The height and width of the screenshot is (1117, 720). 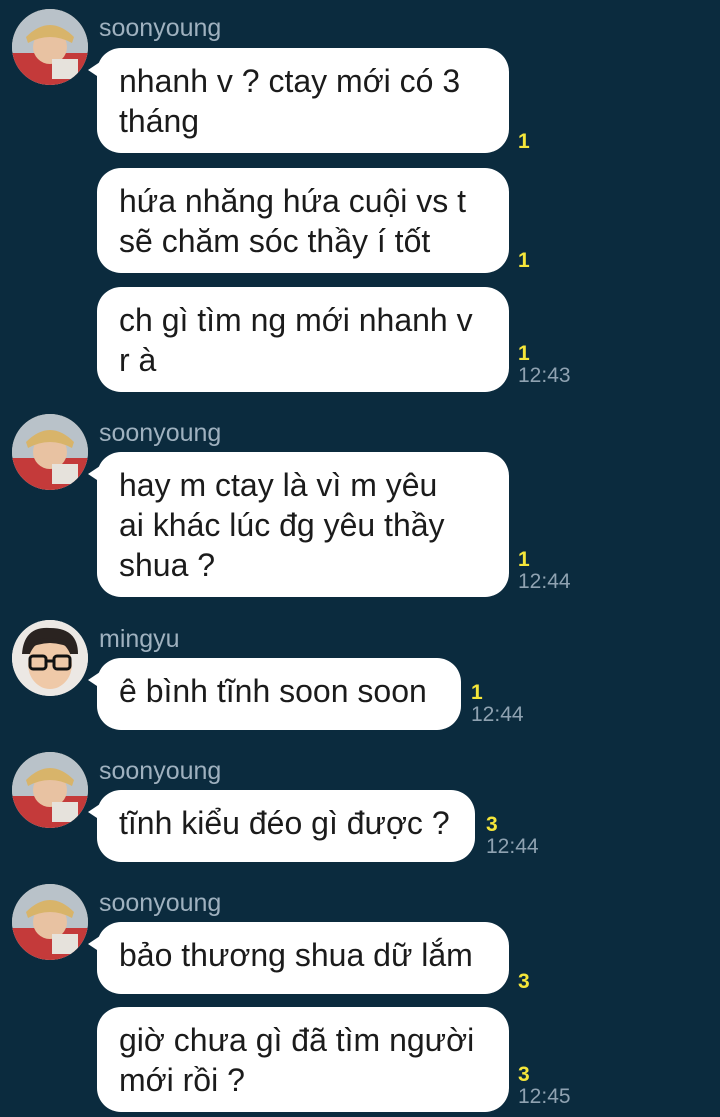 I want to click on message-bubble: tĩnh kiểu đéo gì được ?, so click(x=281, y=826).